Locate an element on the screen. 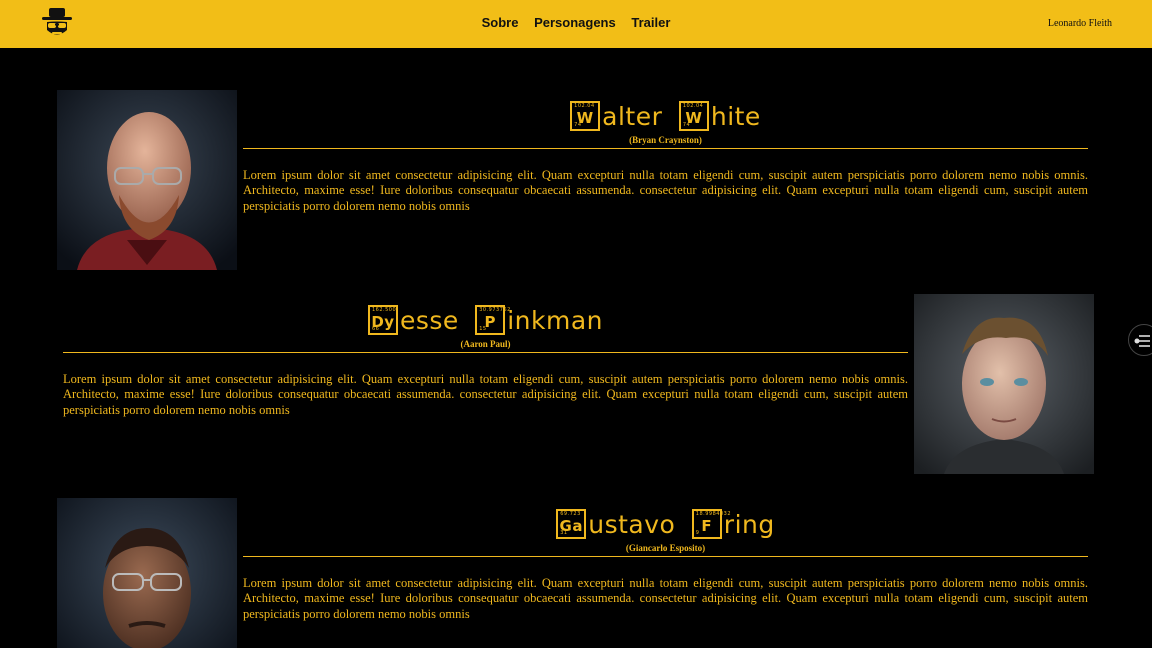 The height and width of the screenshot is (648, 1152). gustavo-fring-portrait is located at coordinates (147, 573).